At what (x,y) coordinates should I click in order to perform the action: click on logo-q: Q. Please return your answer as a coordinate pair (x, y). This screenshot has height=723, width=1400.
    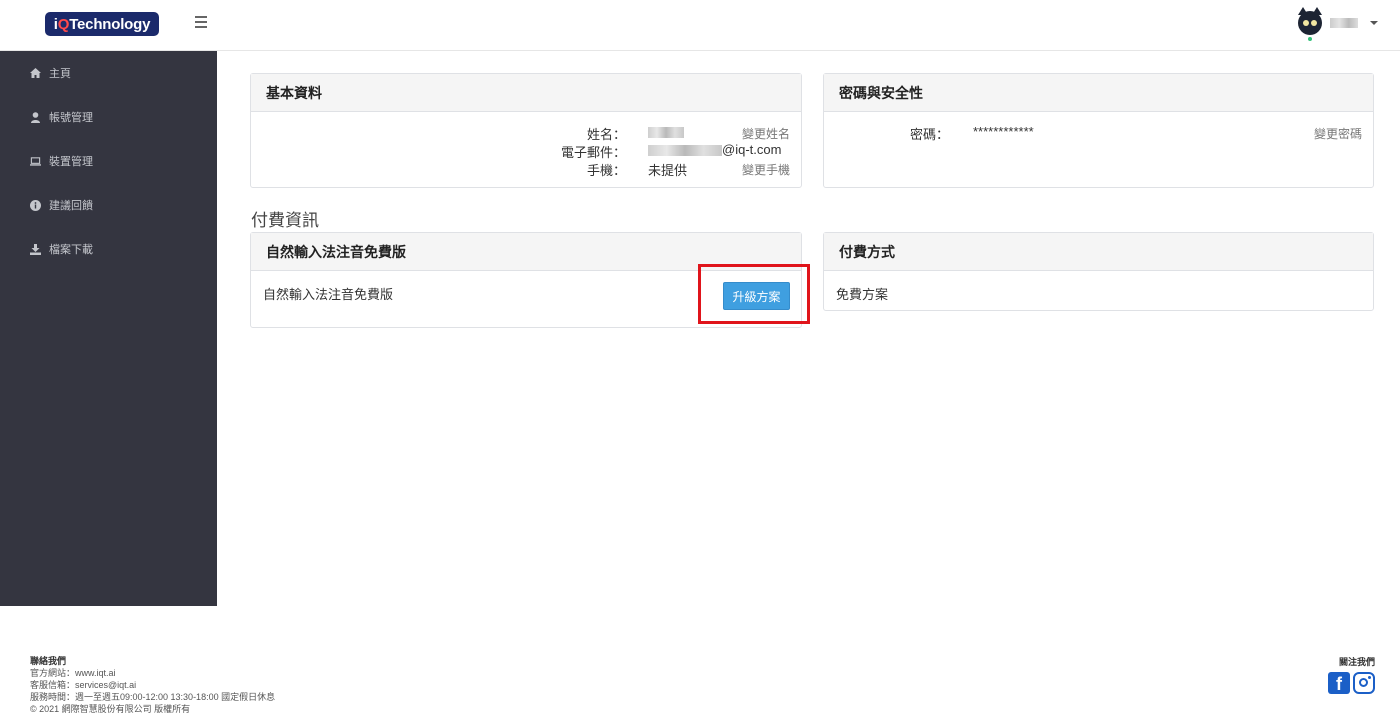
    Looking at the image, I should click on (63, 24).